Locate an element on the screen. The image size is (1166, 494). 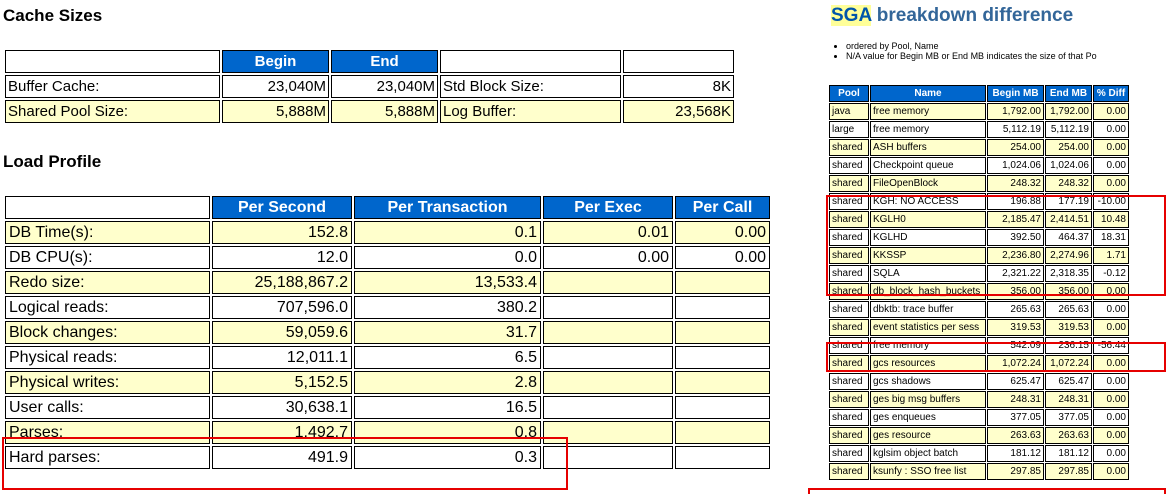
per-second-value: 12,011.1 is located at coordinates (282, 357).